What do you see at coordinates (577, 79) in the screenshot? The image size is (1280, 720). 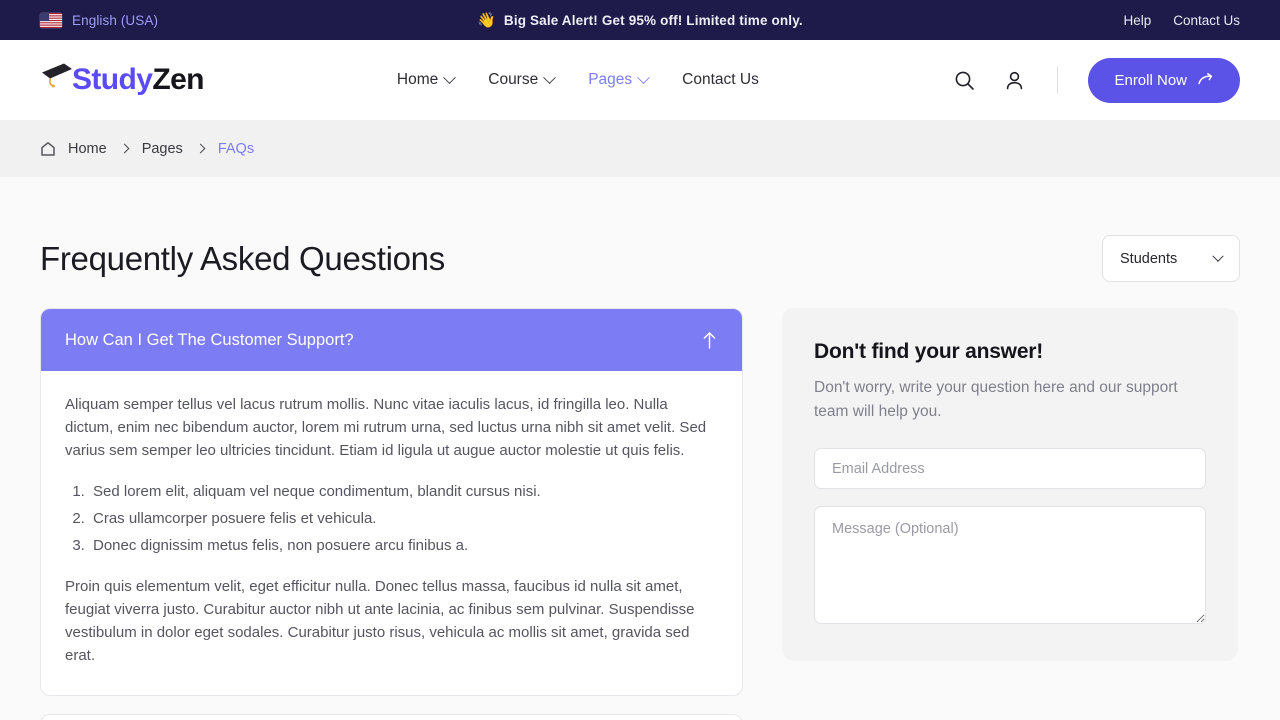 I see `nav-links: Home Course Pages Contact Us` at bounding box center [577, 79].